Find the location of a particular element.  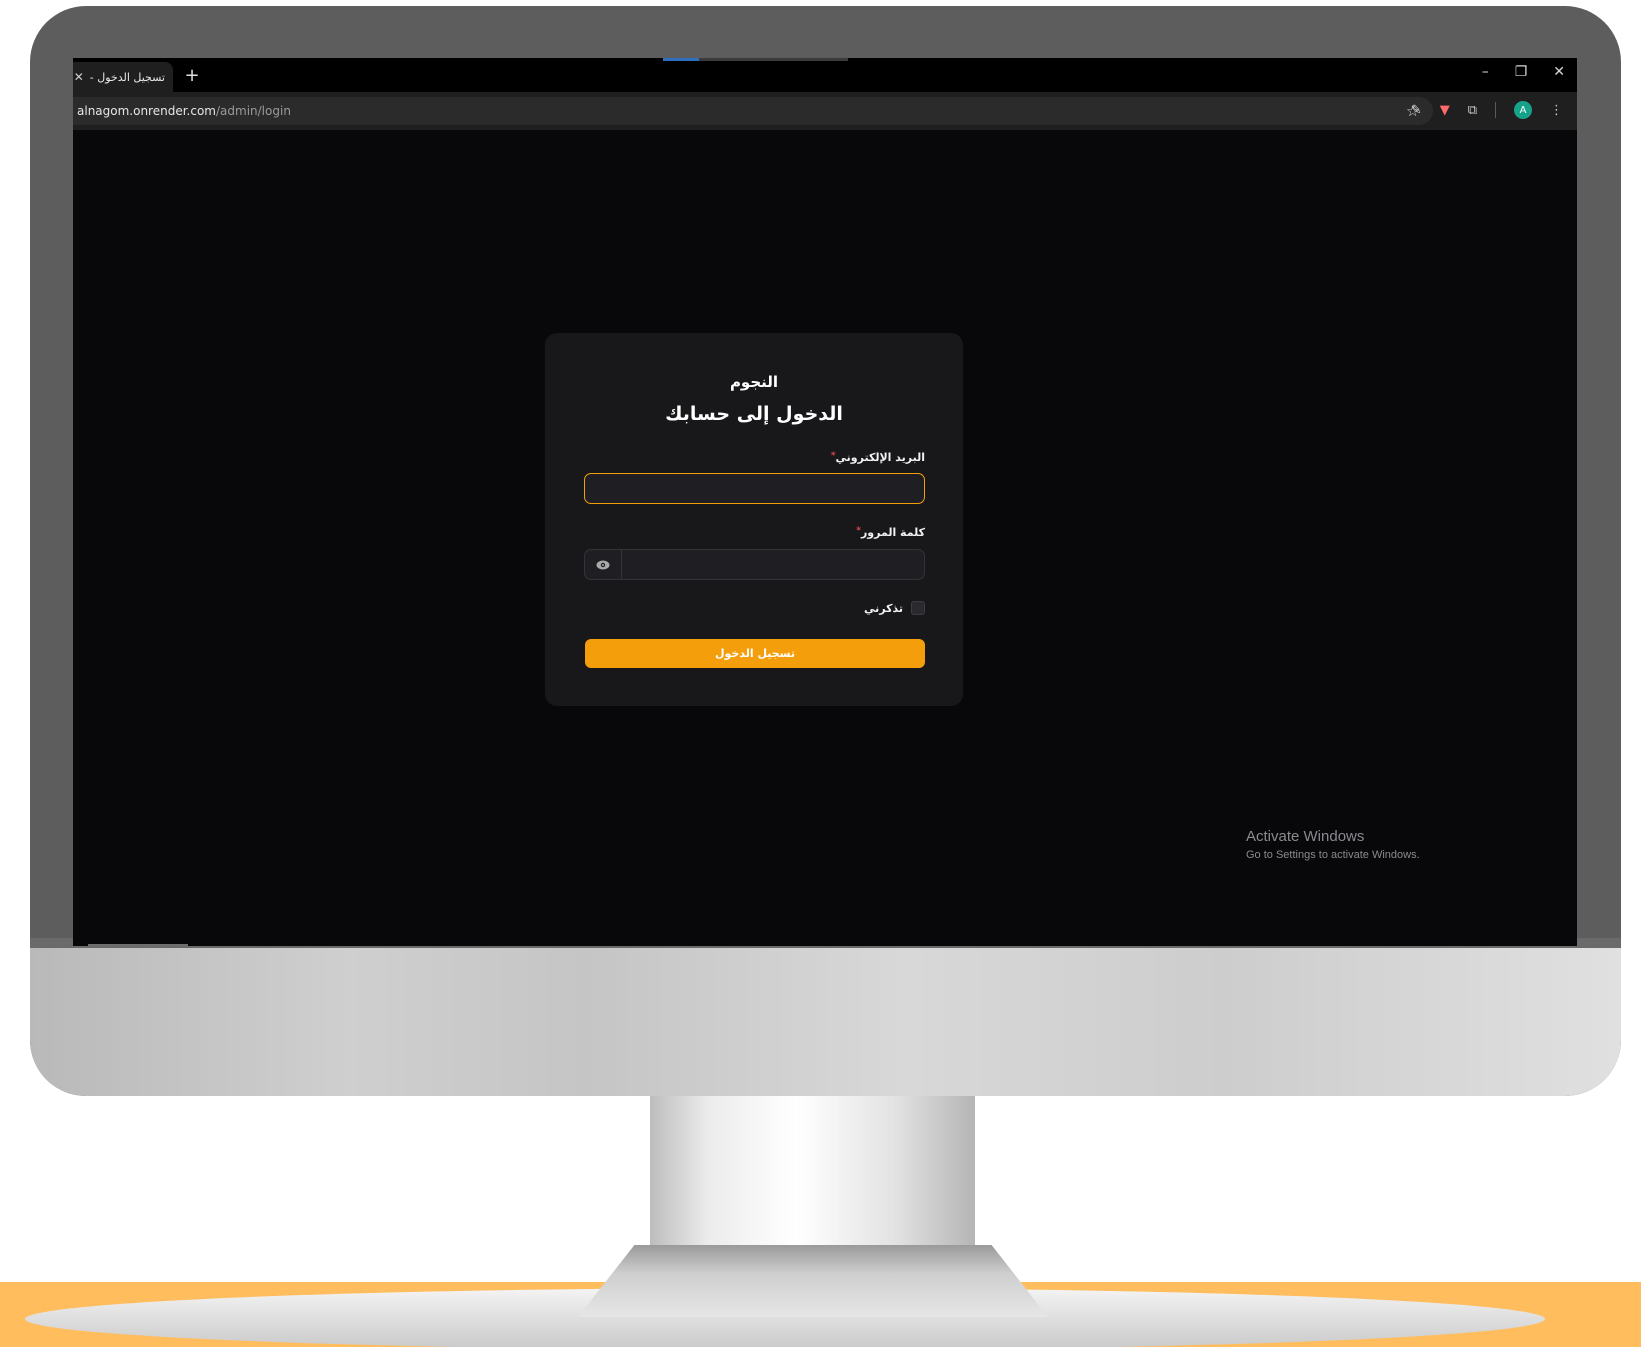

browser-tab: ✕ تسجيل الدخول - is located at coordinates (123, 77).